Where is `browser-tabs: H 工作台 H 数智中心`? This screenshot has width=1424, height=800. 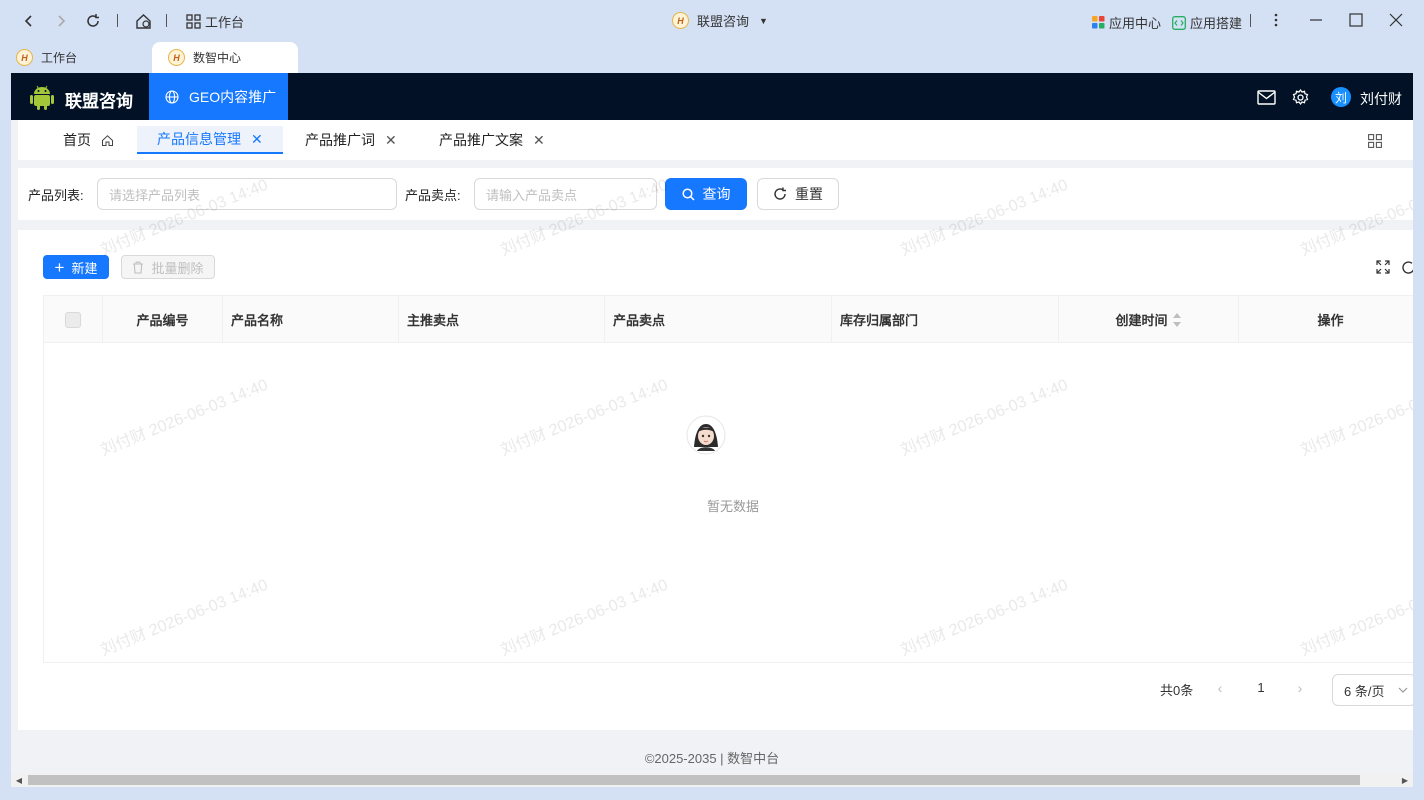 browser-tabs: H 工作台 H 数智中心 is located at coordinates (712, 57).